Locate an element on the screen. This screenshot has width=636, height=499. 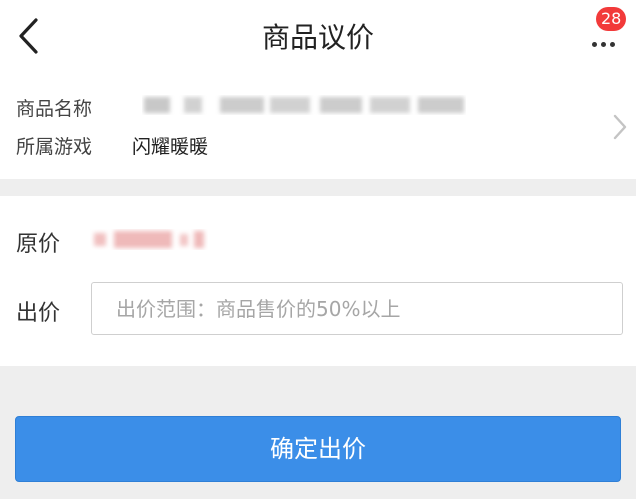
confirm-offer-button: 确定出价 is located at coordinates (318, 449).